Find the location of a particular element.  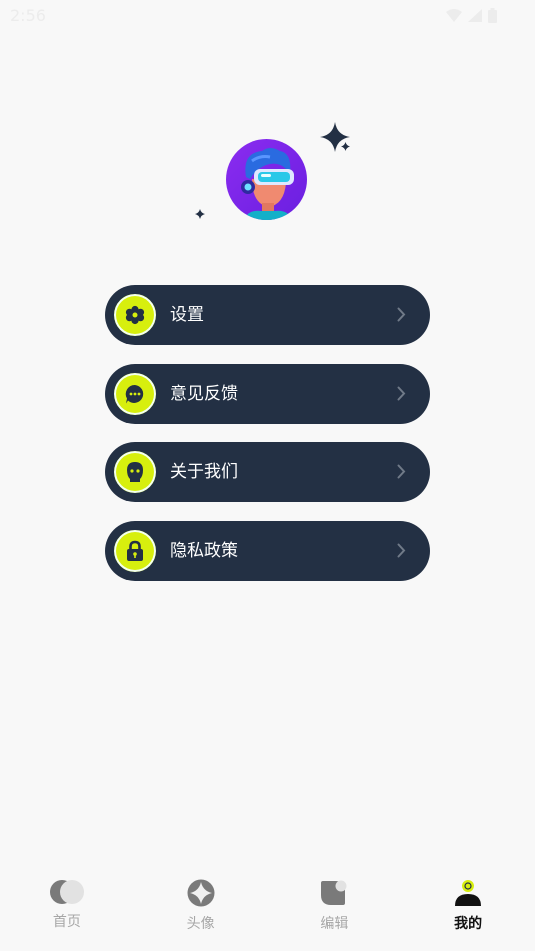

wifi-icon is located at coordinates (454, 15).